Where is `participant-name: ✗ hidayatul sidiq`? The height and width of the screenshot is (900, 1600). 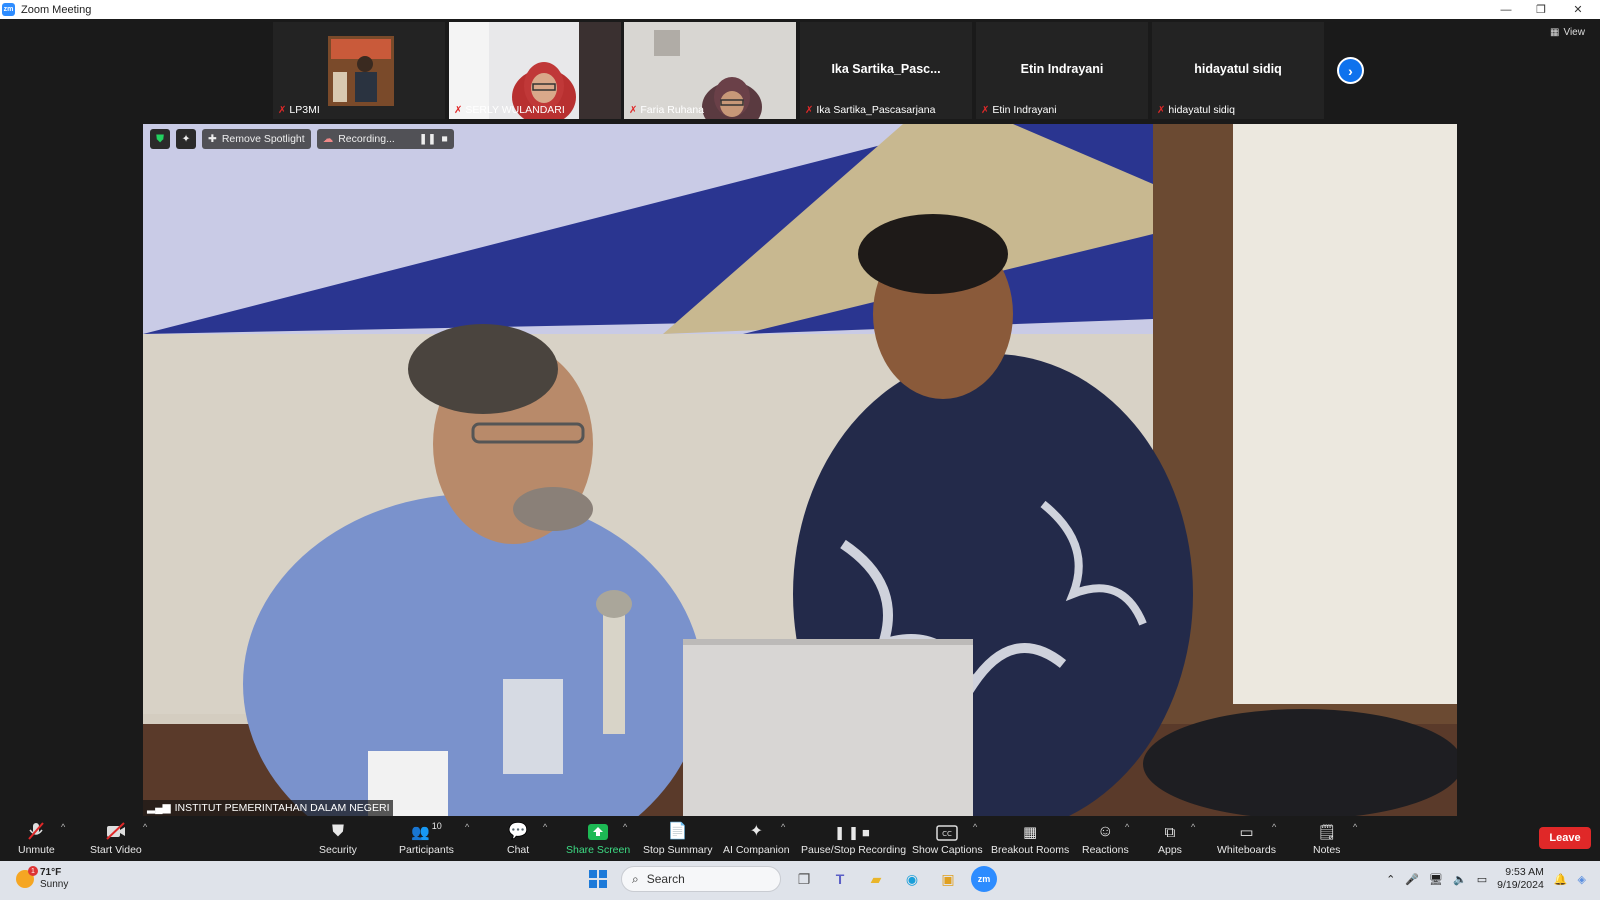
participant-name: ✗ hidayatul sidiq is located at coordinates (1196, 110).